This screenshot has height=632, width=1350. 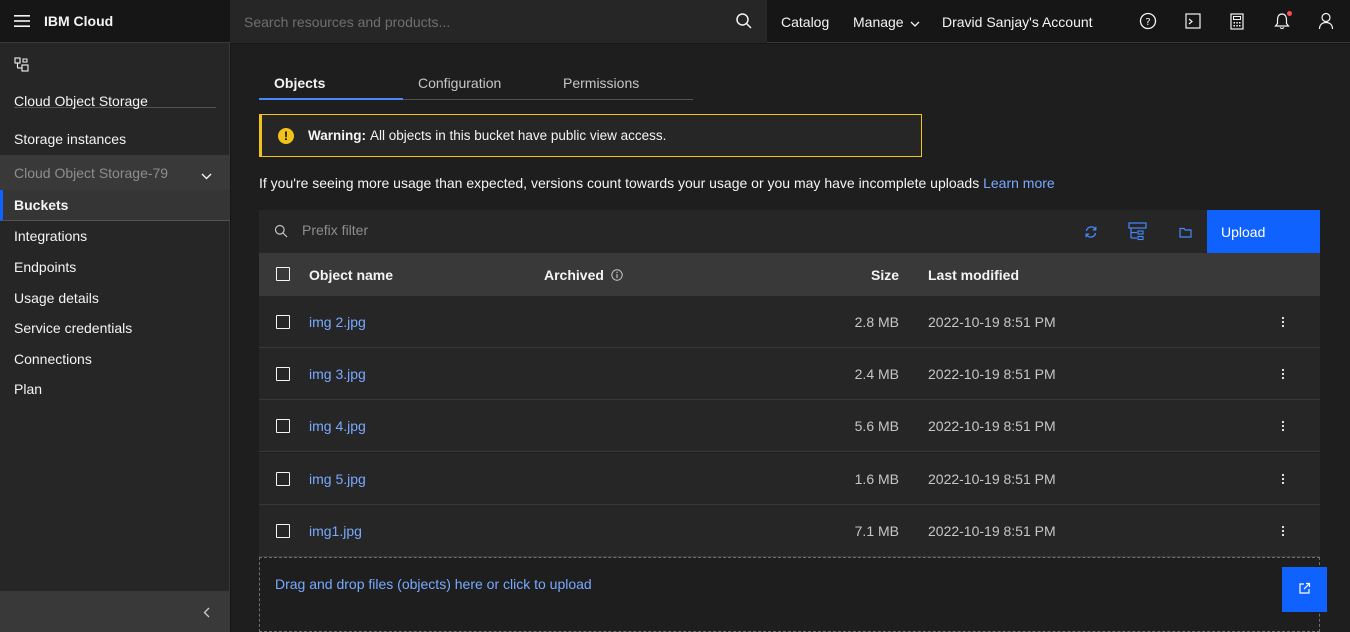 What do you see at coordinates (805, 21) in the screenshot?
I see `catalog-link: Catalog` at bounding box center [805, 21].